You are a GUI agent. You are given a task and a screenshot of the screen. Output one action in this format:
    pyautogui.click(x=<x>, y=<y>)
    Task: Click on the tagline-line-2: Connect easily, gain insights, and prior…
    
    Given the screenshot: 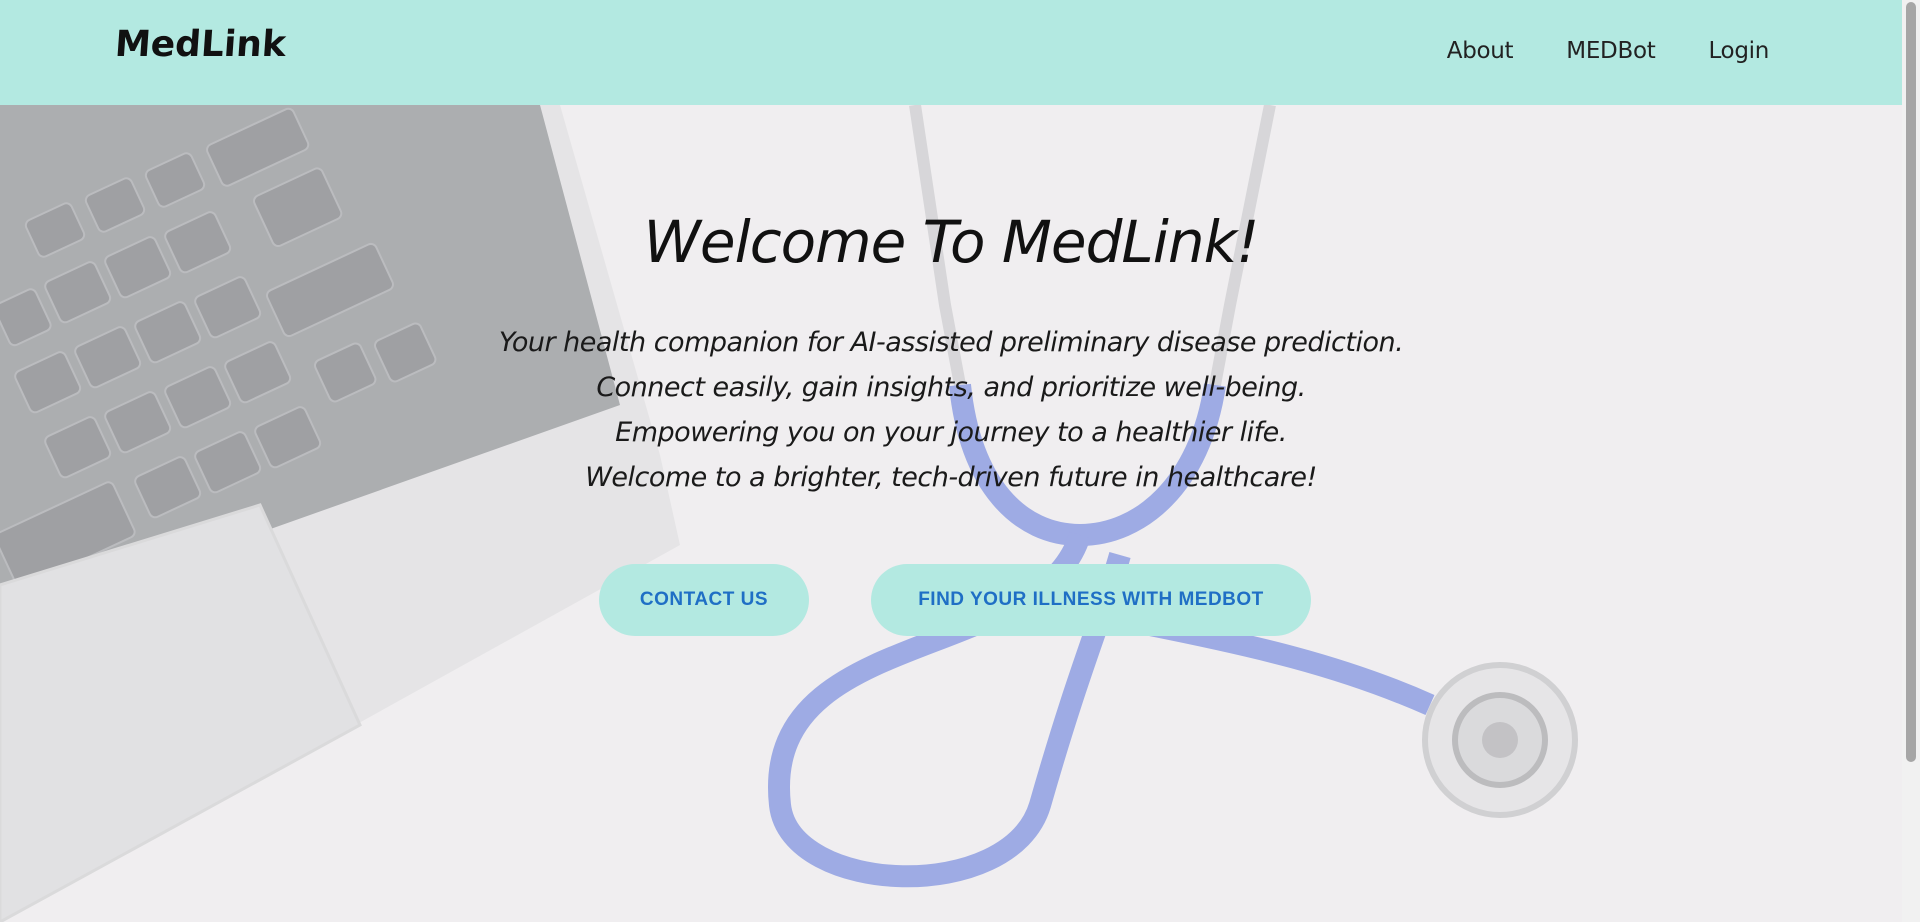 What is the action you would take?
    pyautogui.click(x=951, y=387)
    